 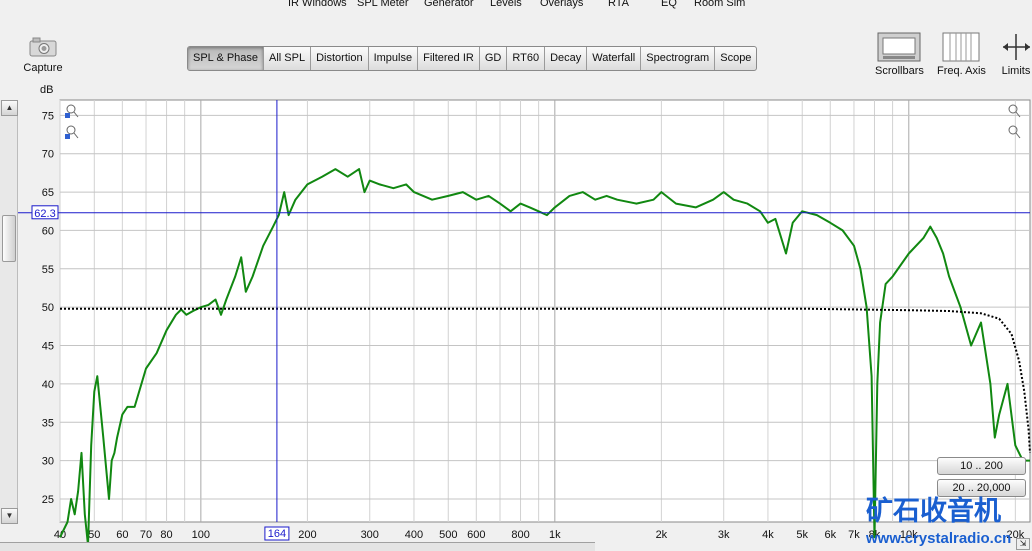 What do you see at coordinates (678, 58) in the screenshot?
I see `tab-spectrogram: Spectrogram` at bounding box center [678, 58].